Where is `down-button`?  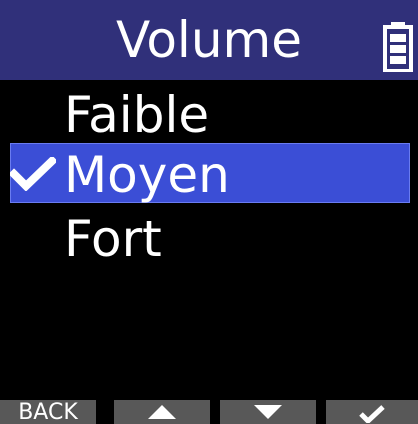
down-button is located at coordinates (268, 412).